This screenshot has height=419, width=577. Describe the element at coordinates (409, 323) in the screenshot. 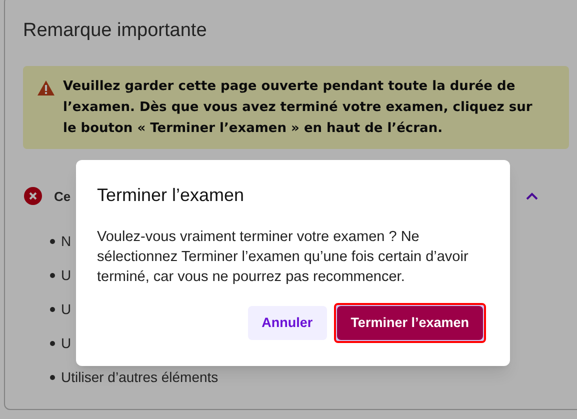

I see `finish-button: Terminer l’examen` at that location.